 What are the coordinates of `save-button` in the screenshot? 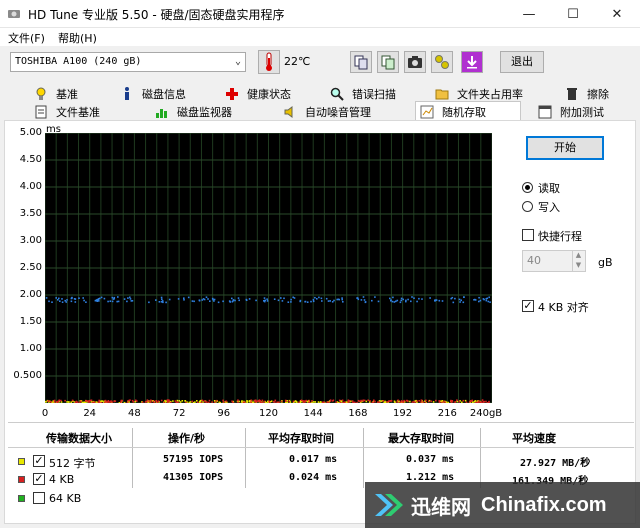 It's located at (472, 62).